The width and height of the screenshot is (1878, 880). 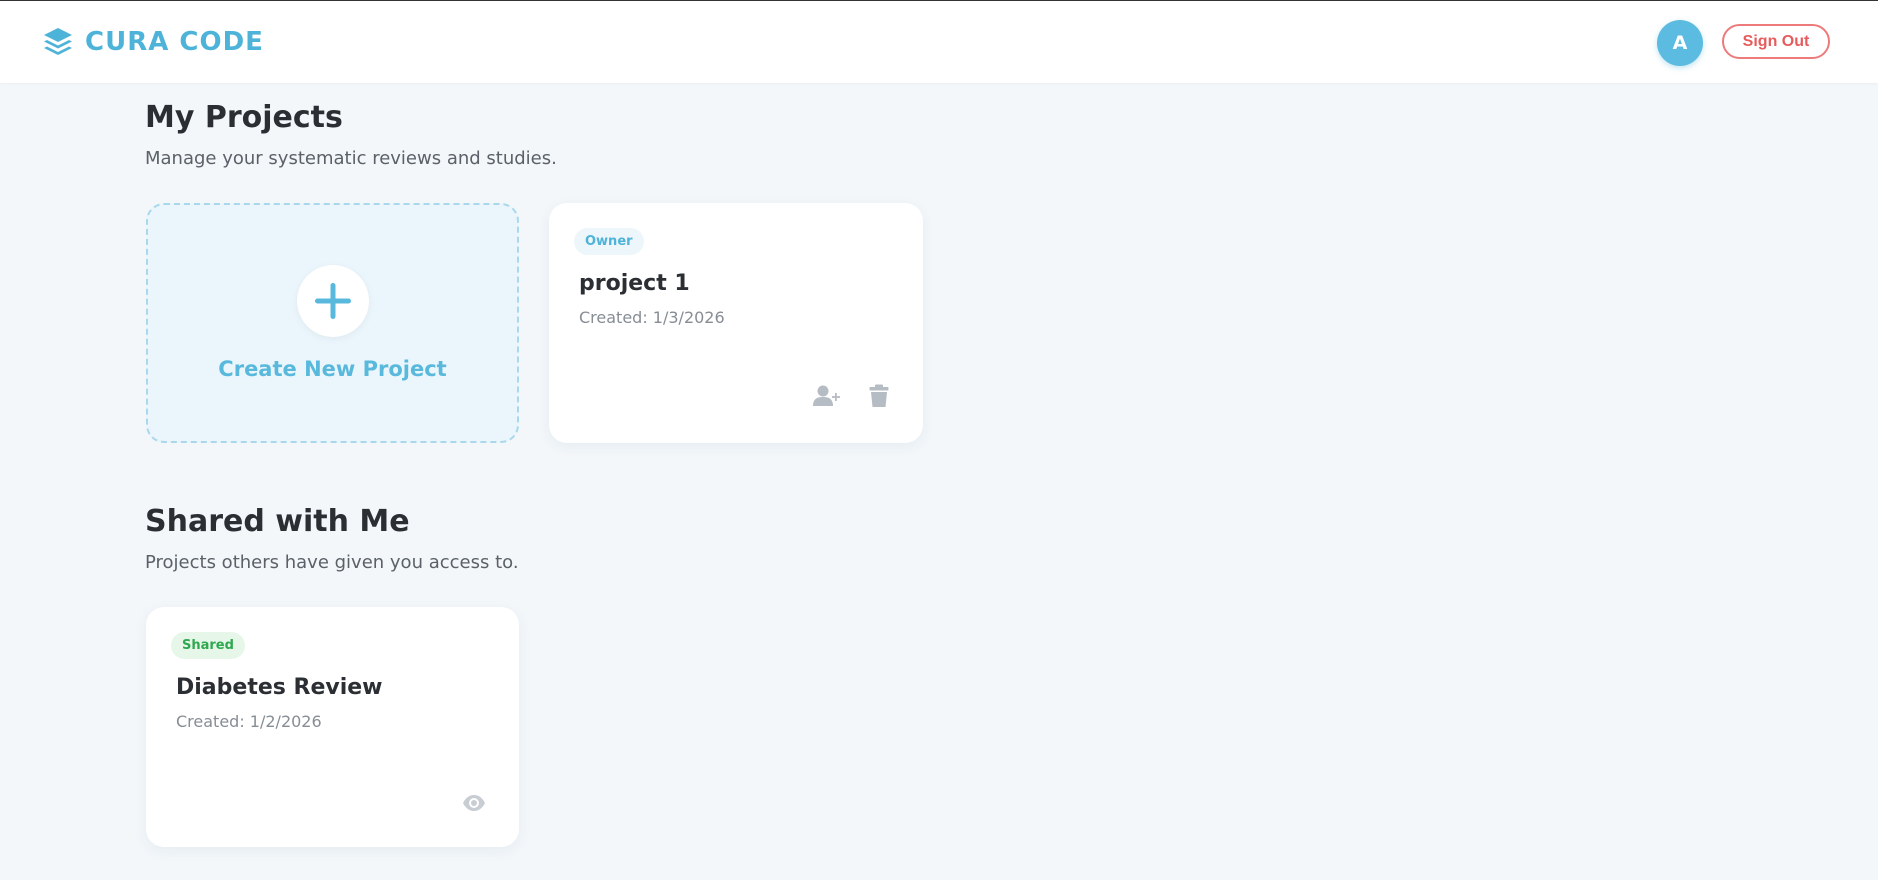 I want to click on shared-heading: Shared with Me, so click(x=277, y=521).